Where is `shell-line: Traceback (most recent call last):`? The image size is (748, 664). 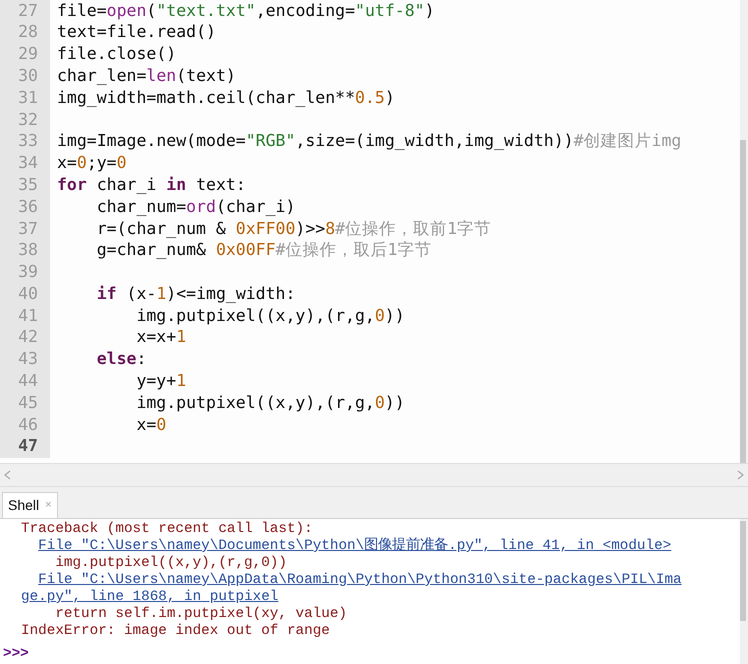 shell-line: Traceback (most recent call last): is located at coordinates (167, 529).